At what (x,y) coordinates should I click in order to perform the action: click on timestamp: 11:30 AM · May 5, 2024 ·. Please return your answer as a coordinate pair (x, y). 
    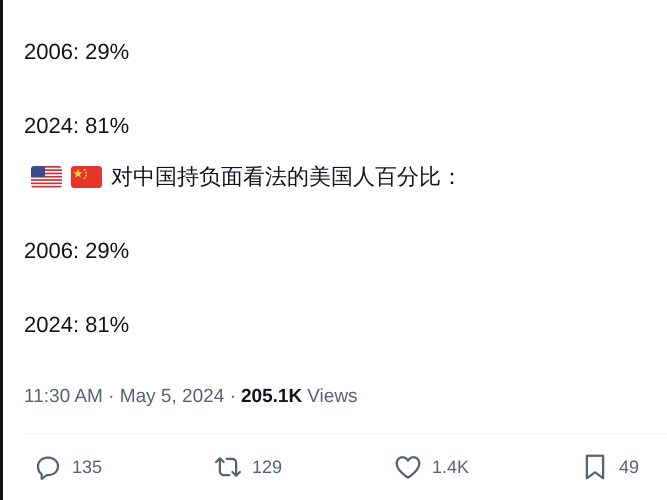
    Looking at the image, I should click on (130, 397).